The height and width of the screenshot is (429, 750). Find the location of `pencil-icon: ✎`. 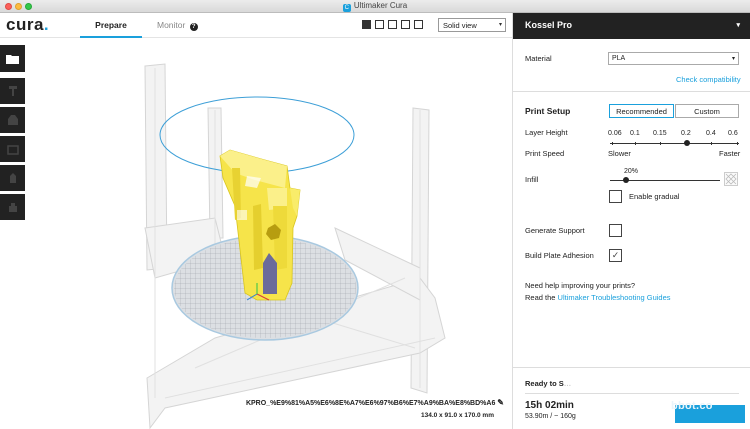

pencil-icon: ✎ is located at coordinates (500, 402).